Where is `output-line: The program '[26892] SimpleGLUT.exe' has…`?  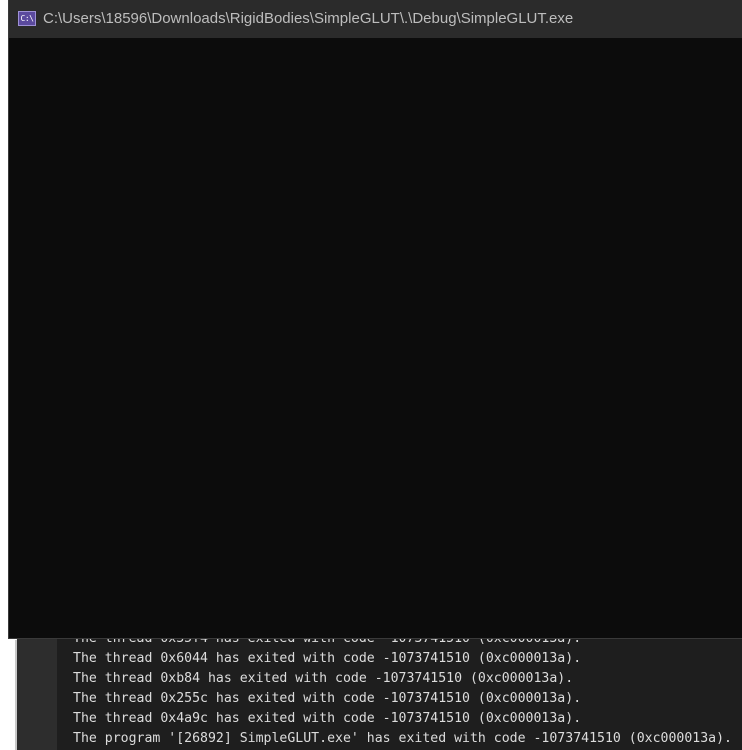
output-line: The program '[26892] SimpleGLUT.exe' has… is located at coordinates (402, 738).